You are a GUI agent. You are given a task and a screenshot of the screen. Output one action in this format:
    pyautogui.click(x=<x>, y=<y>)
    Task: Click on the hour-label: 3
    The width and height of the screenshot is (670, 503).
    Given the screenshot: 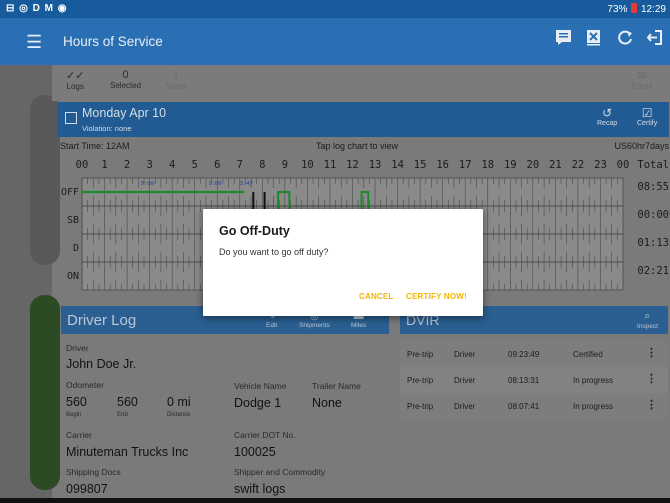 What is the action you would take?
    pyautogui.click(x=149, y=165)
    